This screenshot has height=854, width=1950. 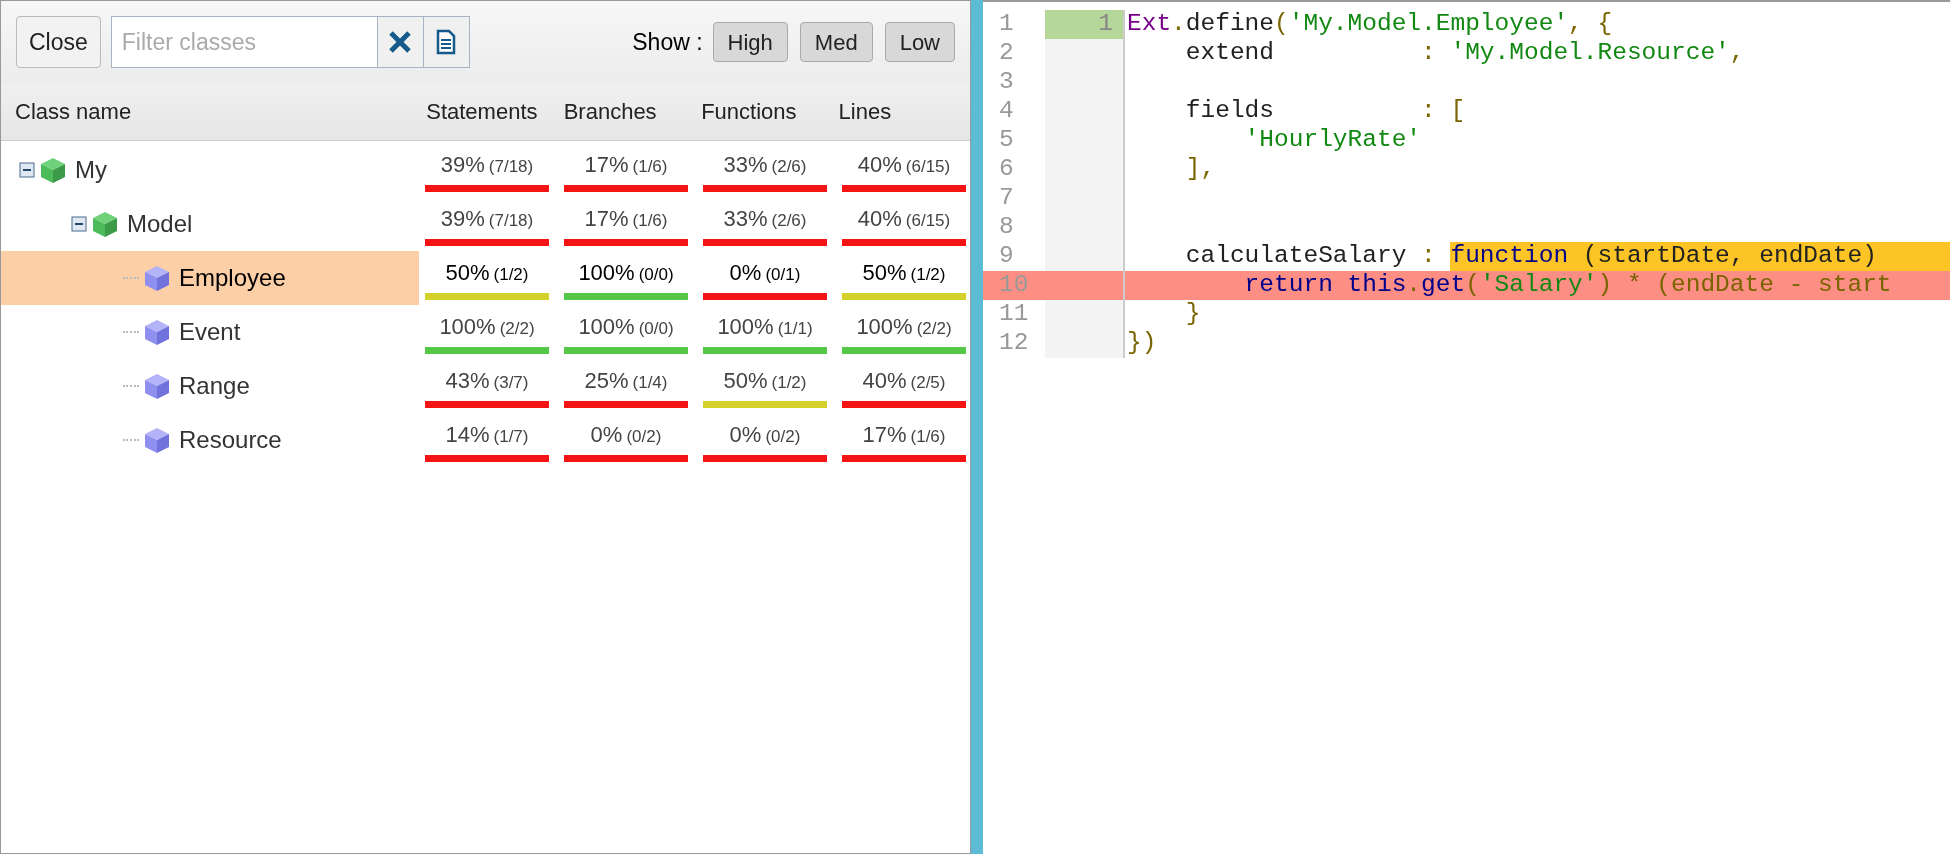 I want to click on code-token: 'My.Model.Employee', so click(x=1428, y=24).